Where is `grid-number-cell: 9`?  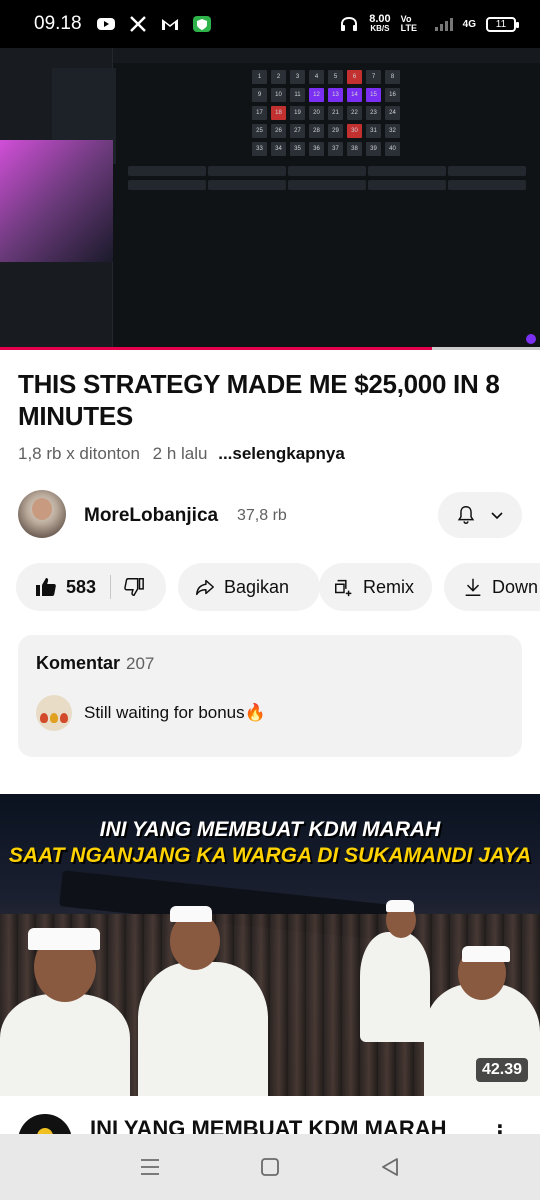
grid-number-cell: 9 is located at coordinates (259, 95).